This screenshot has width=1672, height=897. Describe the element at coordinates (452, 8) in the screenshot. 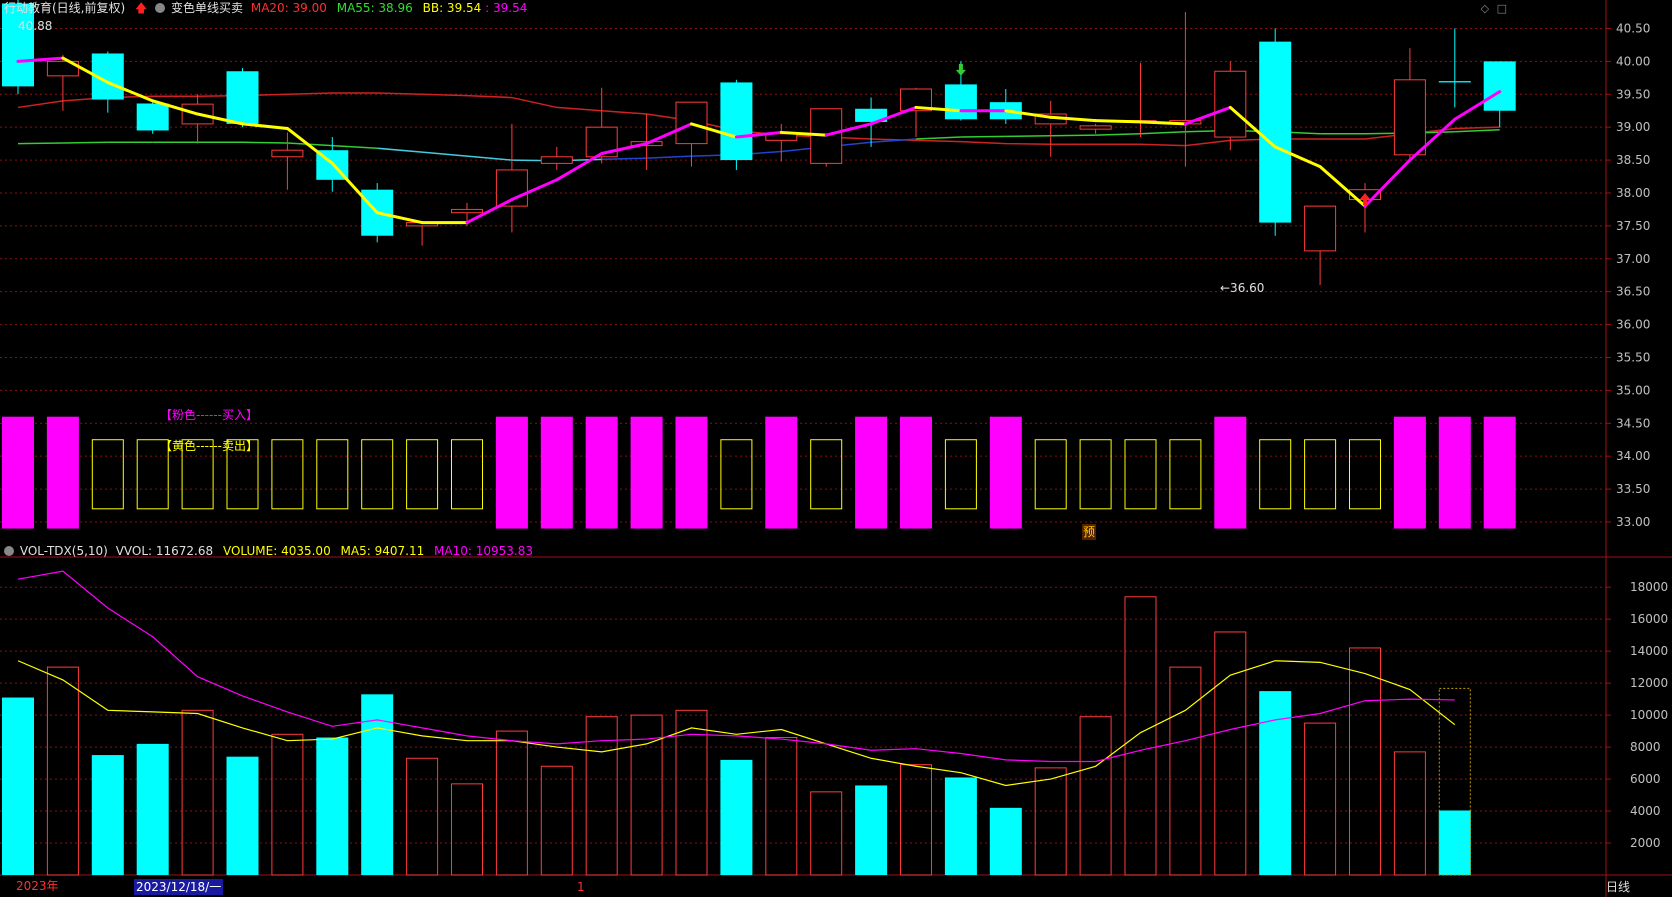

I see `bb-value: BB: 39.54` at that location.